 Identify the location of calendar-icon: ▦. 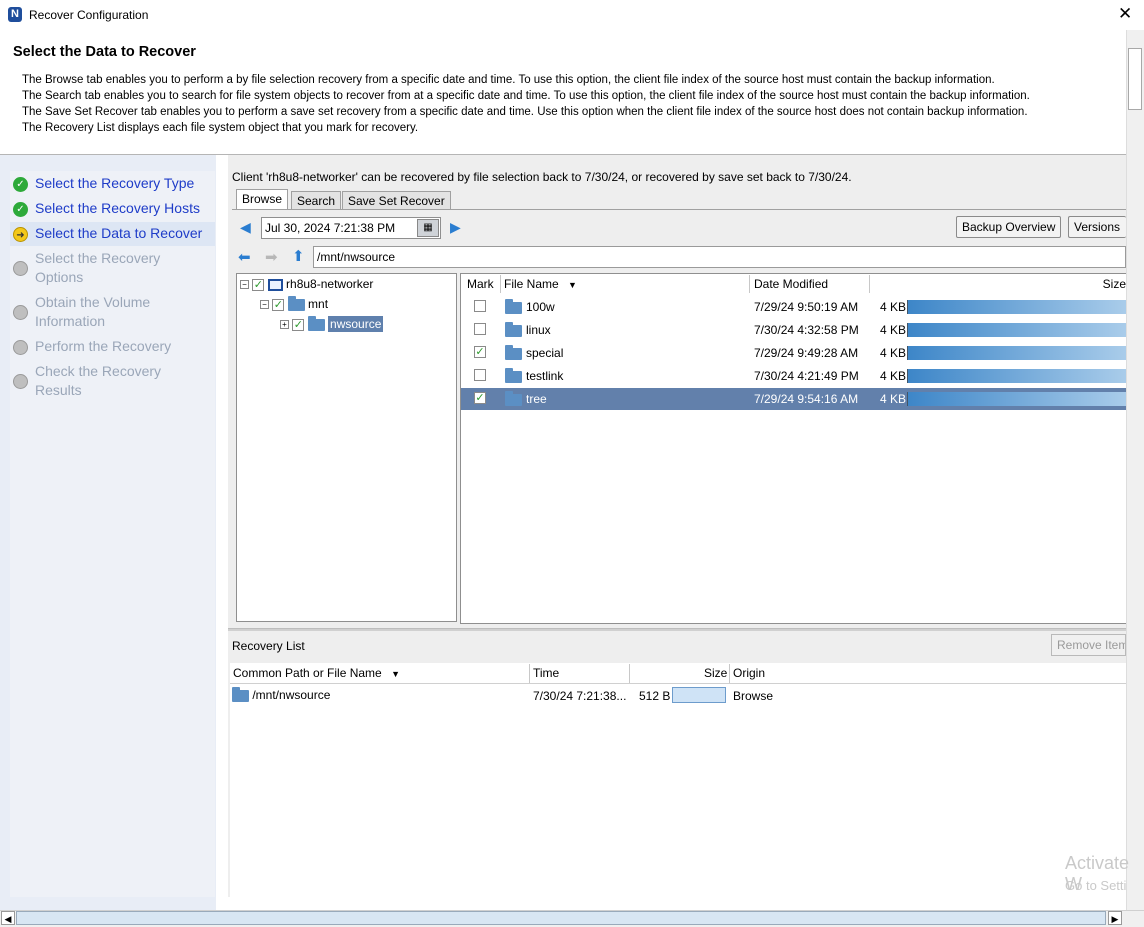
(428, 228).